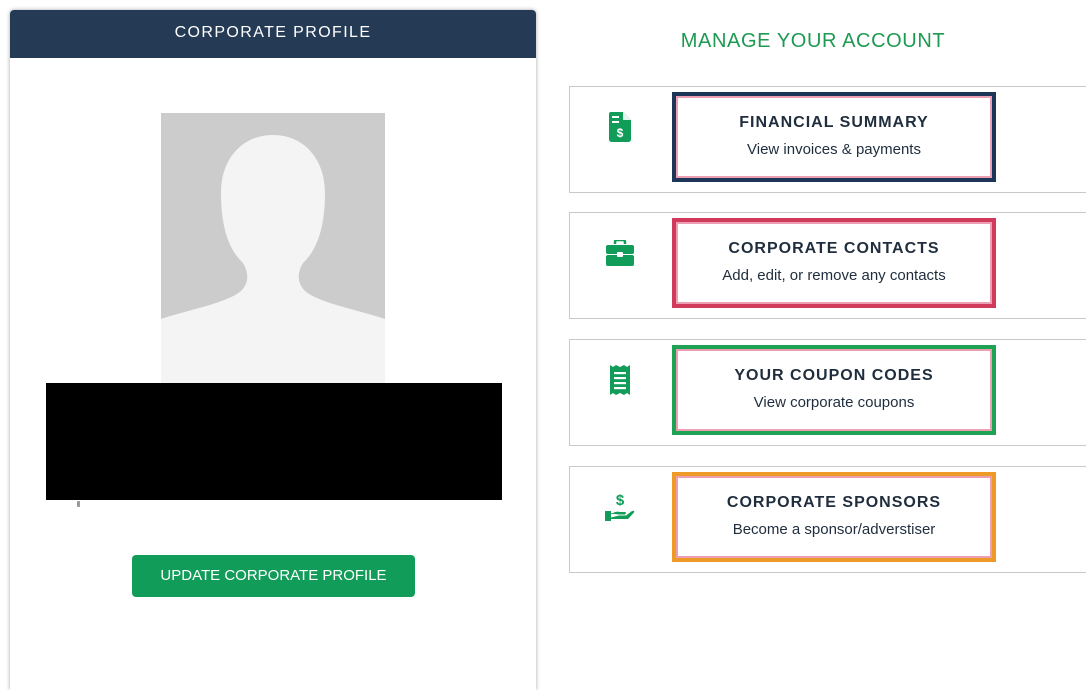  What do you see at coordinates (834, 149) in the screenshot?
I see `card-description: View invoices & payments` at bounding box center [834, 149].